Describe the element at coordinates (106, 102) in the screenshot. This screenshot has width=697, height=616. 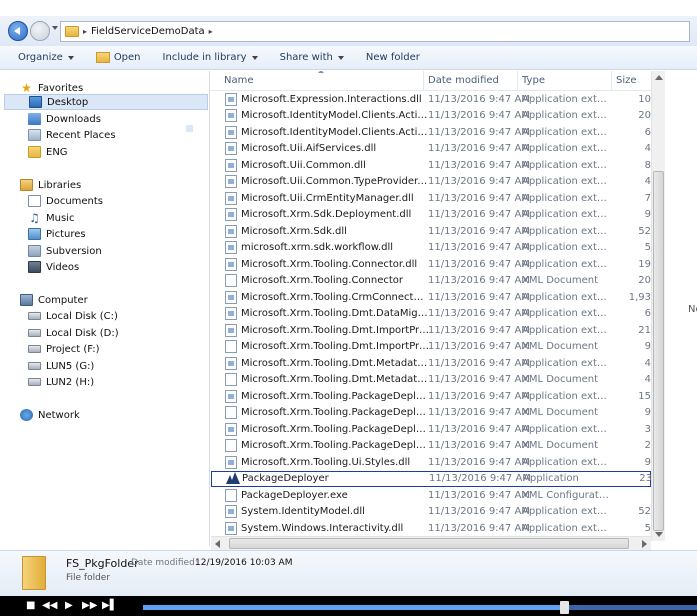
I see `nav-desktop: Desktop` at that location.